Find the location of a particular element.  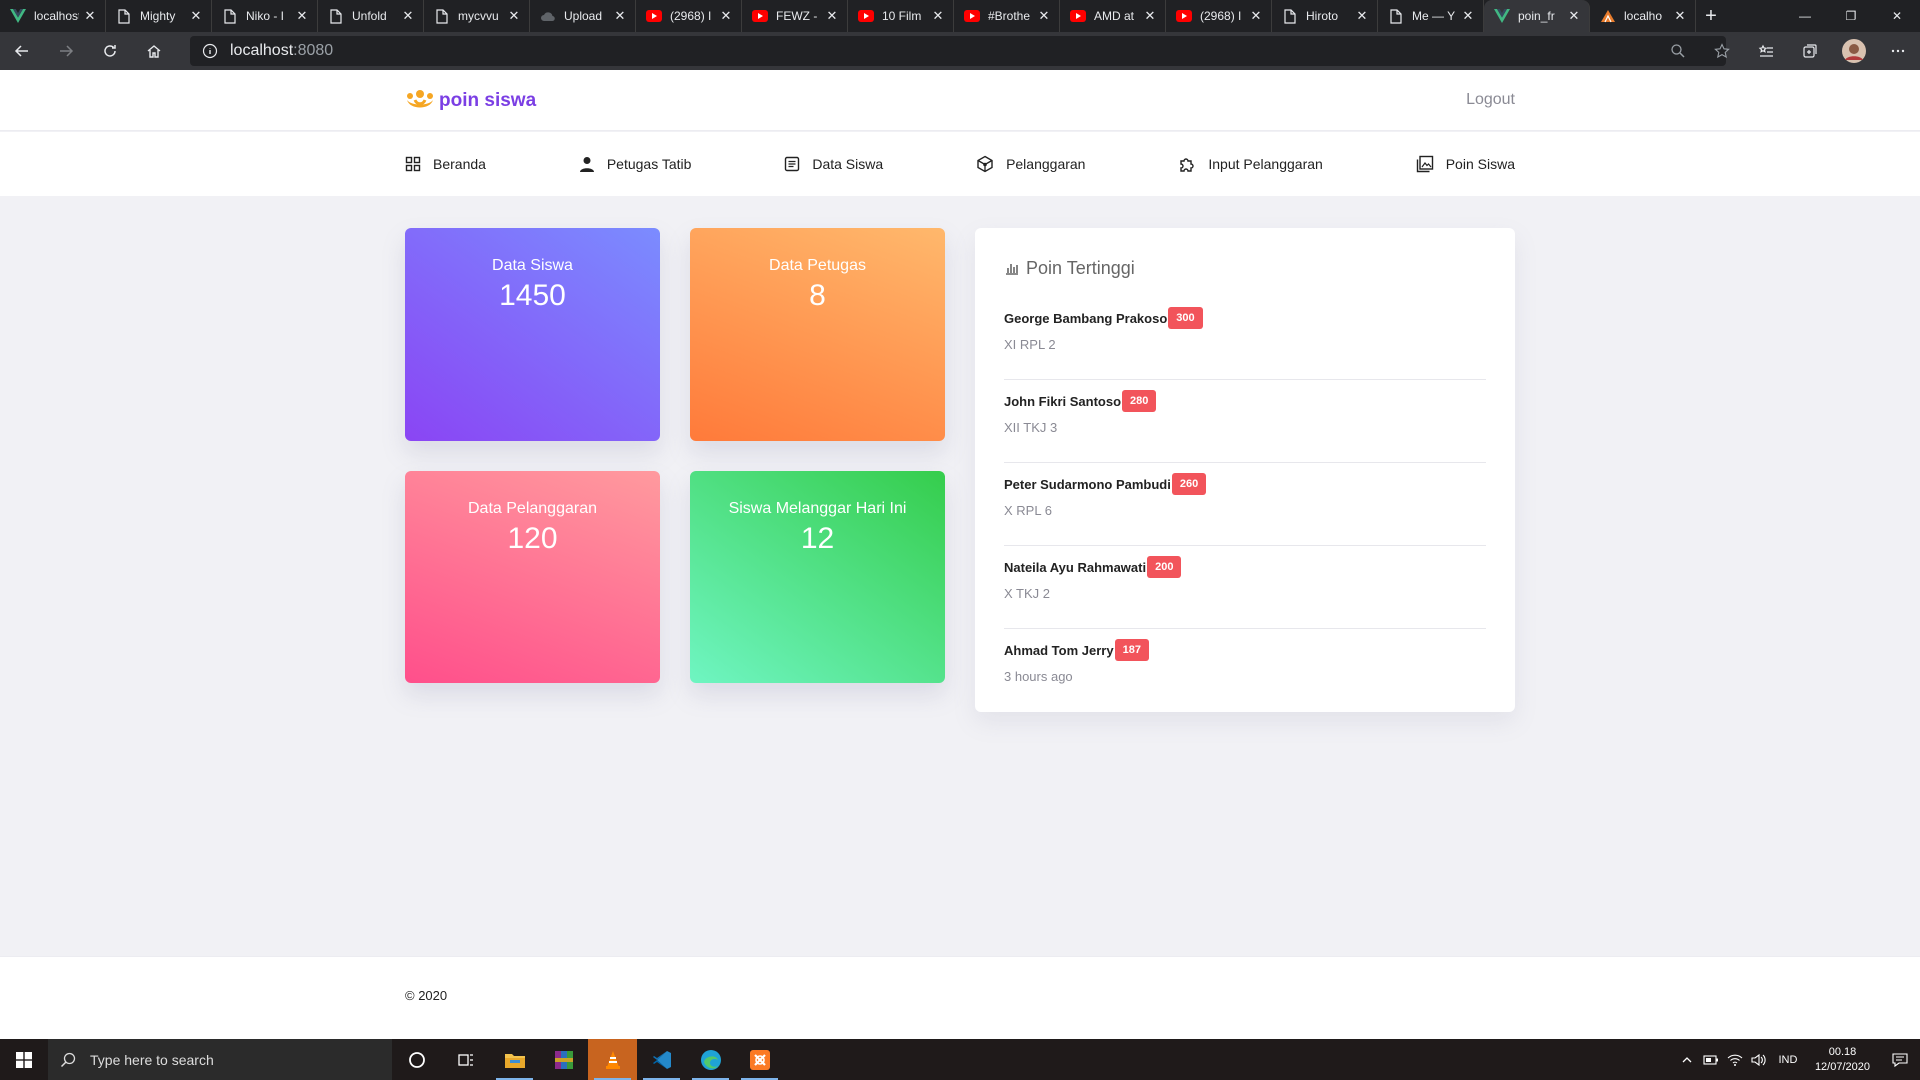

home-button is located at coordinates (154, 51).